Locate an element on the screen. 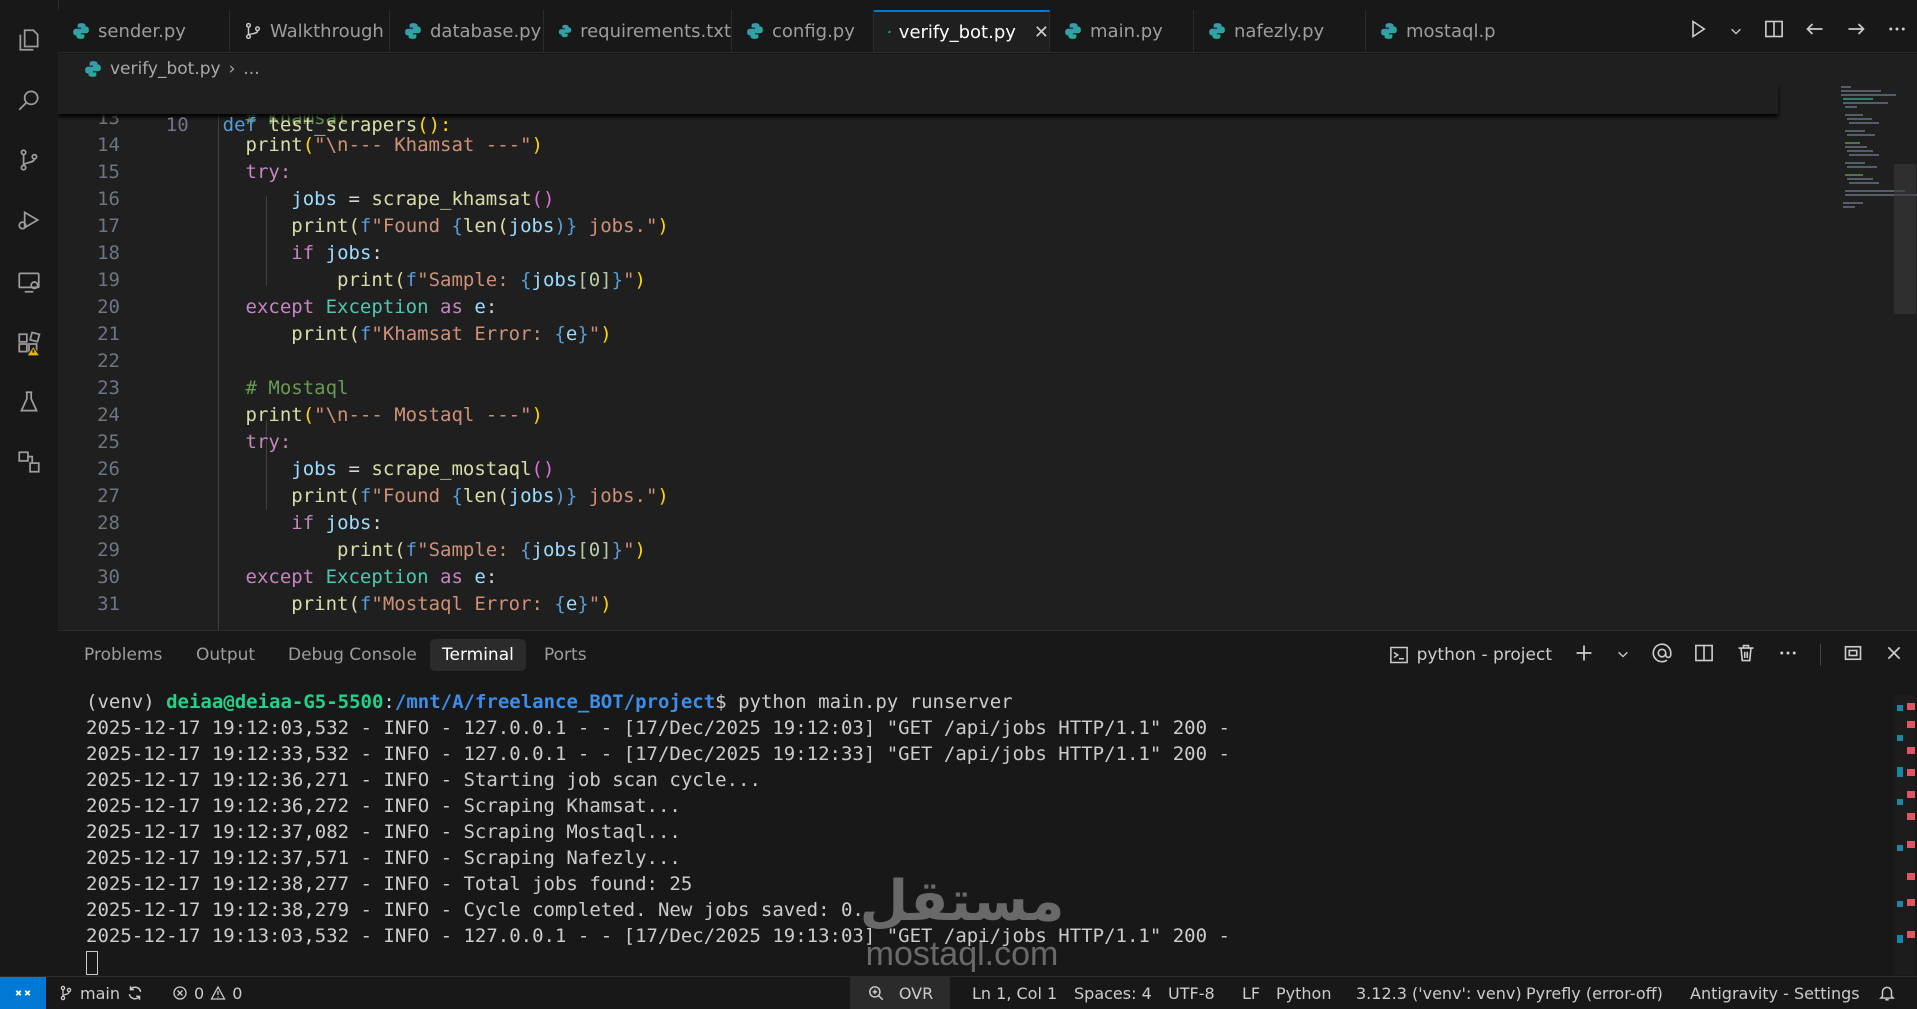 The image size is (1917, 1009). tab-mostaql-py: mostaql.p is located at coordinates (1437, 31).